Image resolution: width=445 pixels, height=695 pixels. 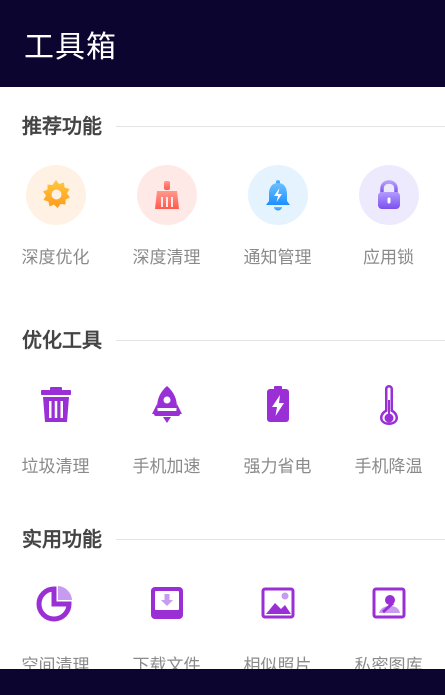 I want to click on private-gallery-icon, so click(x=388, y=603).